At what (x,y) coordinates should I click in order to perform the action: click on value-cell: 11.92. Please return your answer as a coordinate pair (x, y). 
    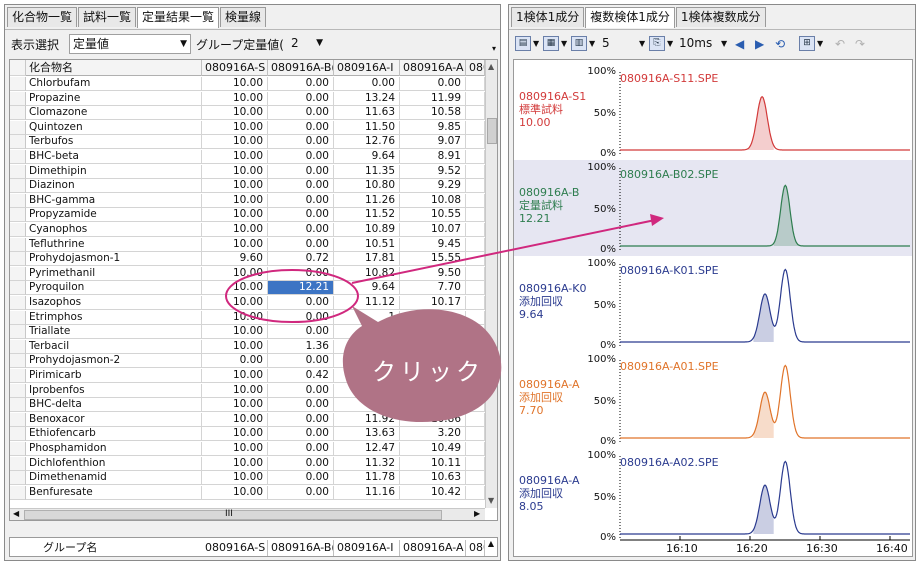
    Looking at the image, I should click on (367, 419).